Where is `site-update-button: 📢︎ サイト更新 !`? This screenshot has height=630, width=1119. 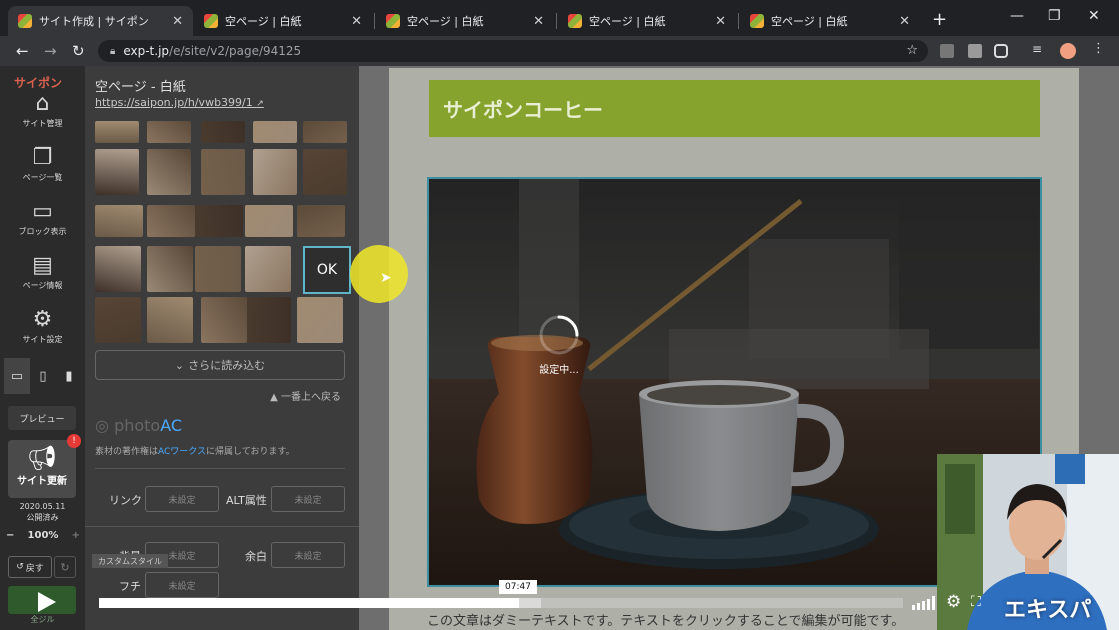
site-update-button: 📢︎ サイト更新 ! is located at coordinates (44, 466).